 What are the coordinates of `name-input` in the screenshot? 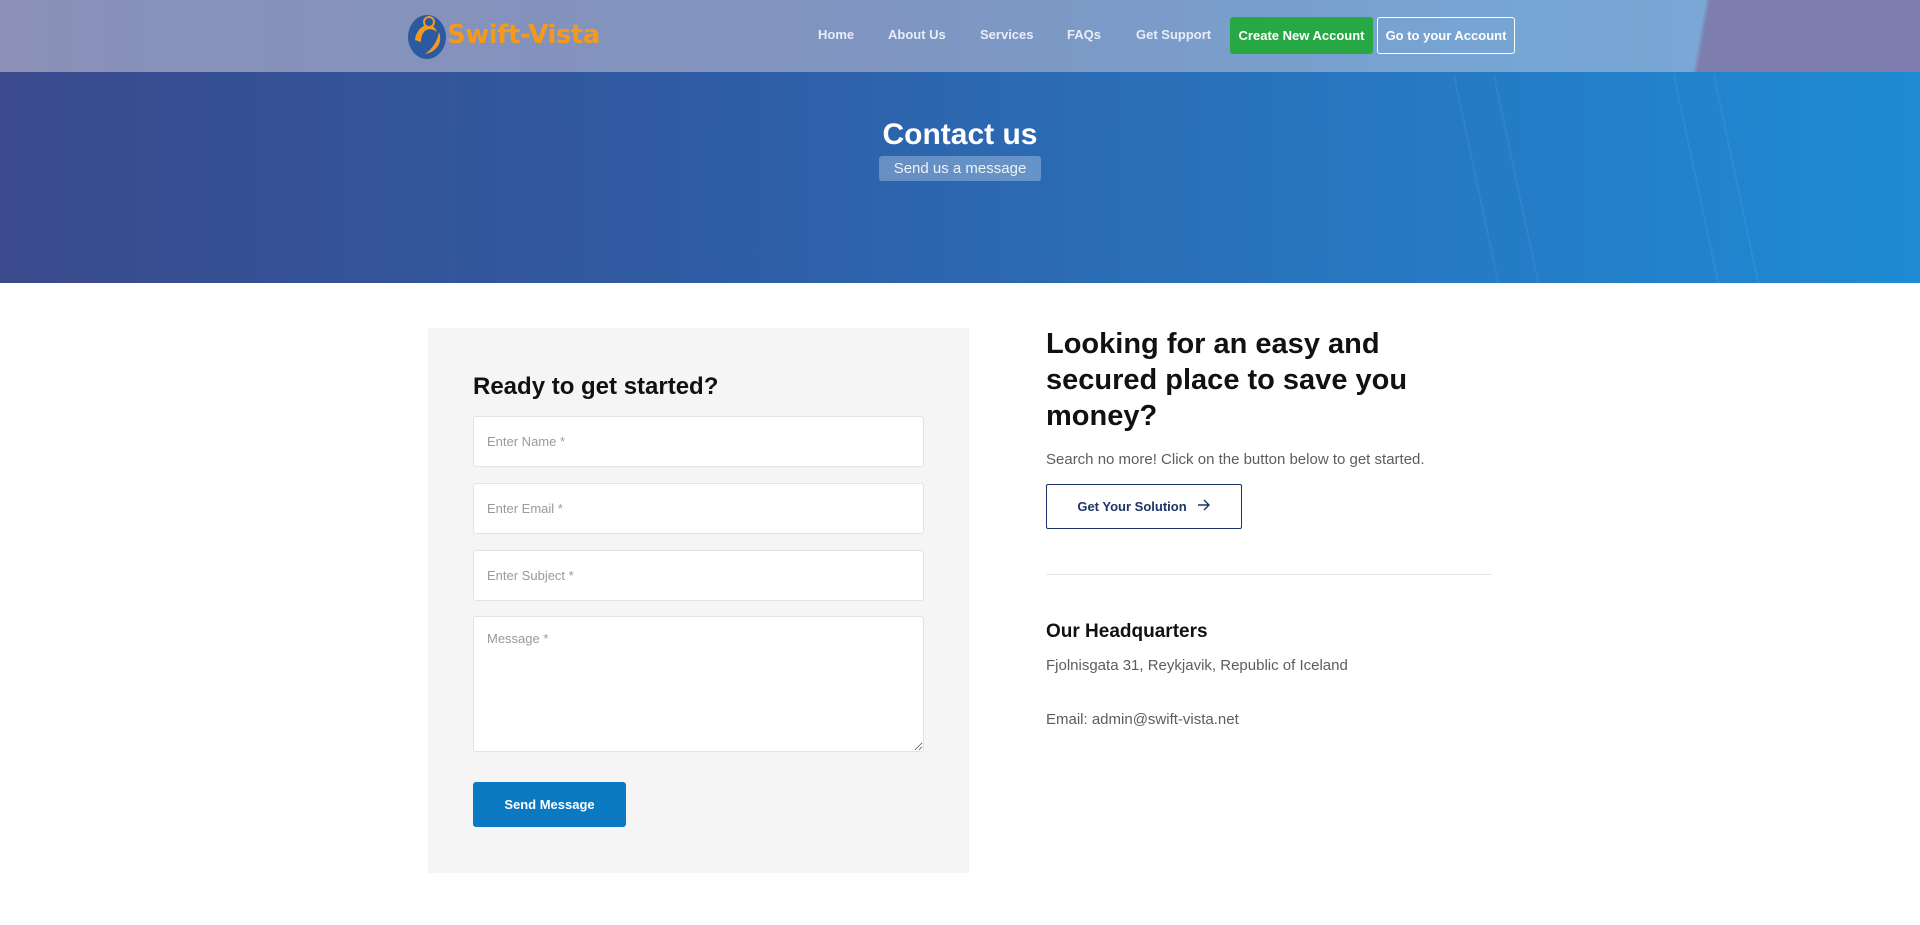 It's located at (698, 441).